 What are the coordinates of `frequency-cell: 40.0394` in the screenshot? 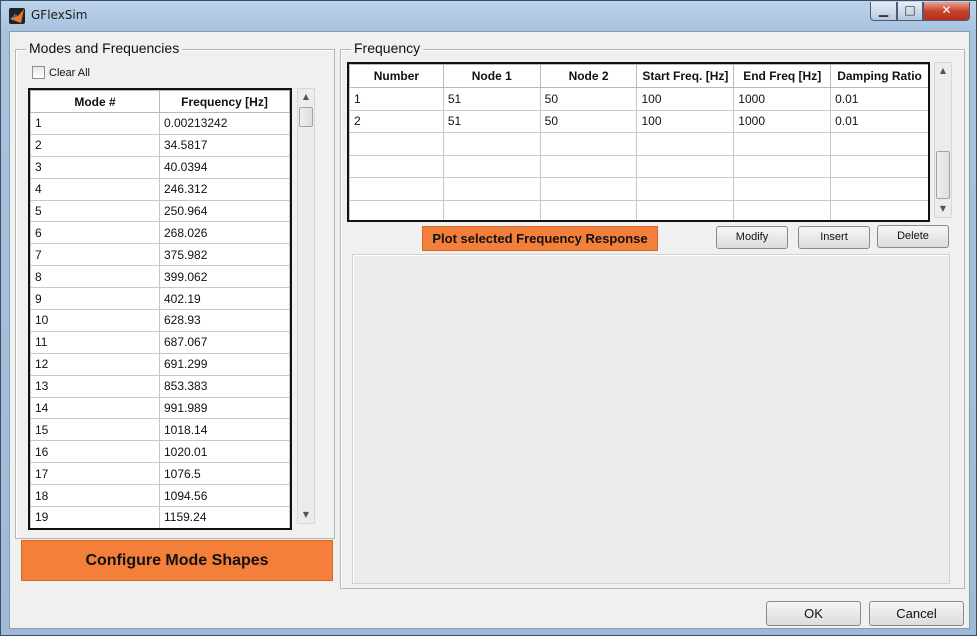 It's located at (224, 167).